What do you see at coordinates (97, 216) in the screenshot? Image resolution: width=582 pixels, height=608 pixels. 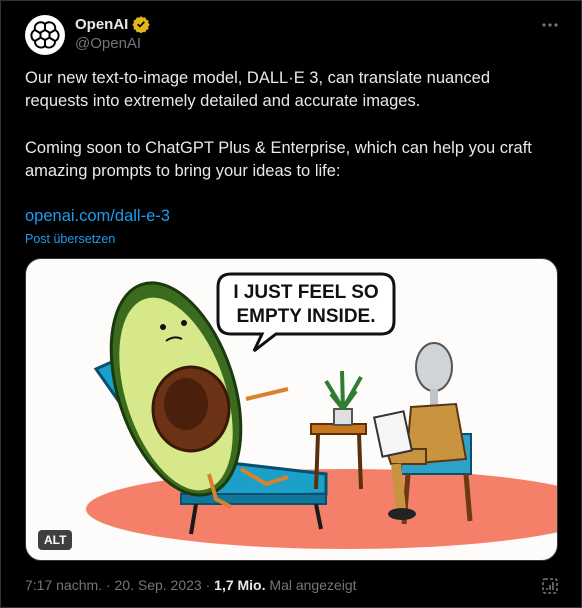 I see `post-link: openai.com/dall-e-3` at bounding box center [97, 216].